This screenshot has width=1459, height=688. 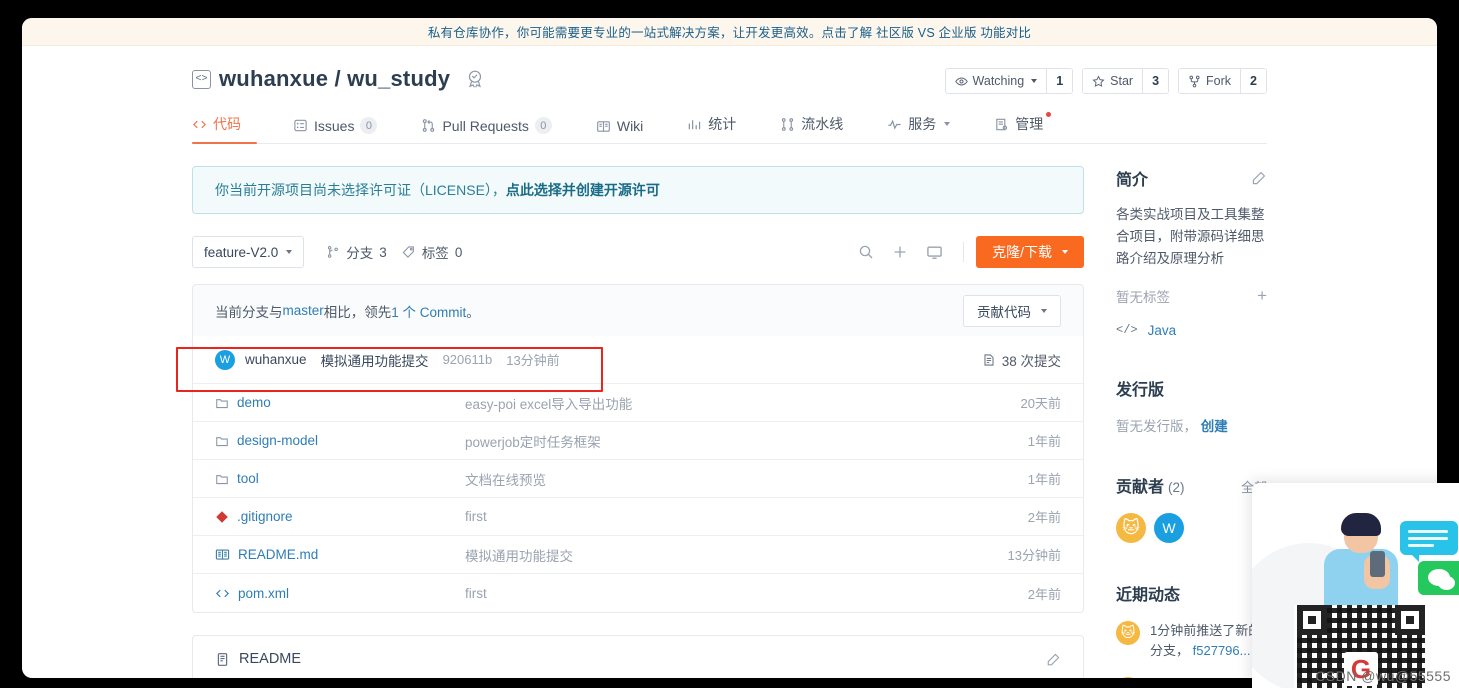 What do you see at coordinates (1040, 403) in the screenshot?
I see `file-time: 20天前` at bounding box center [1040, 403].